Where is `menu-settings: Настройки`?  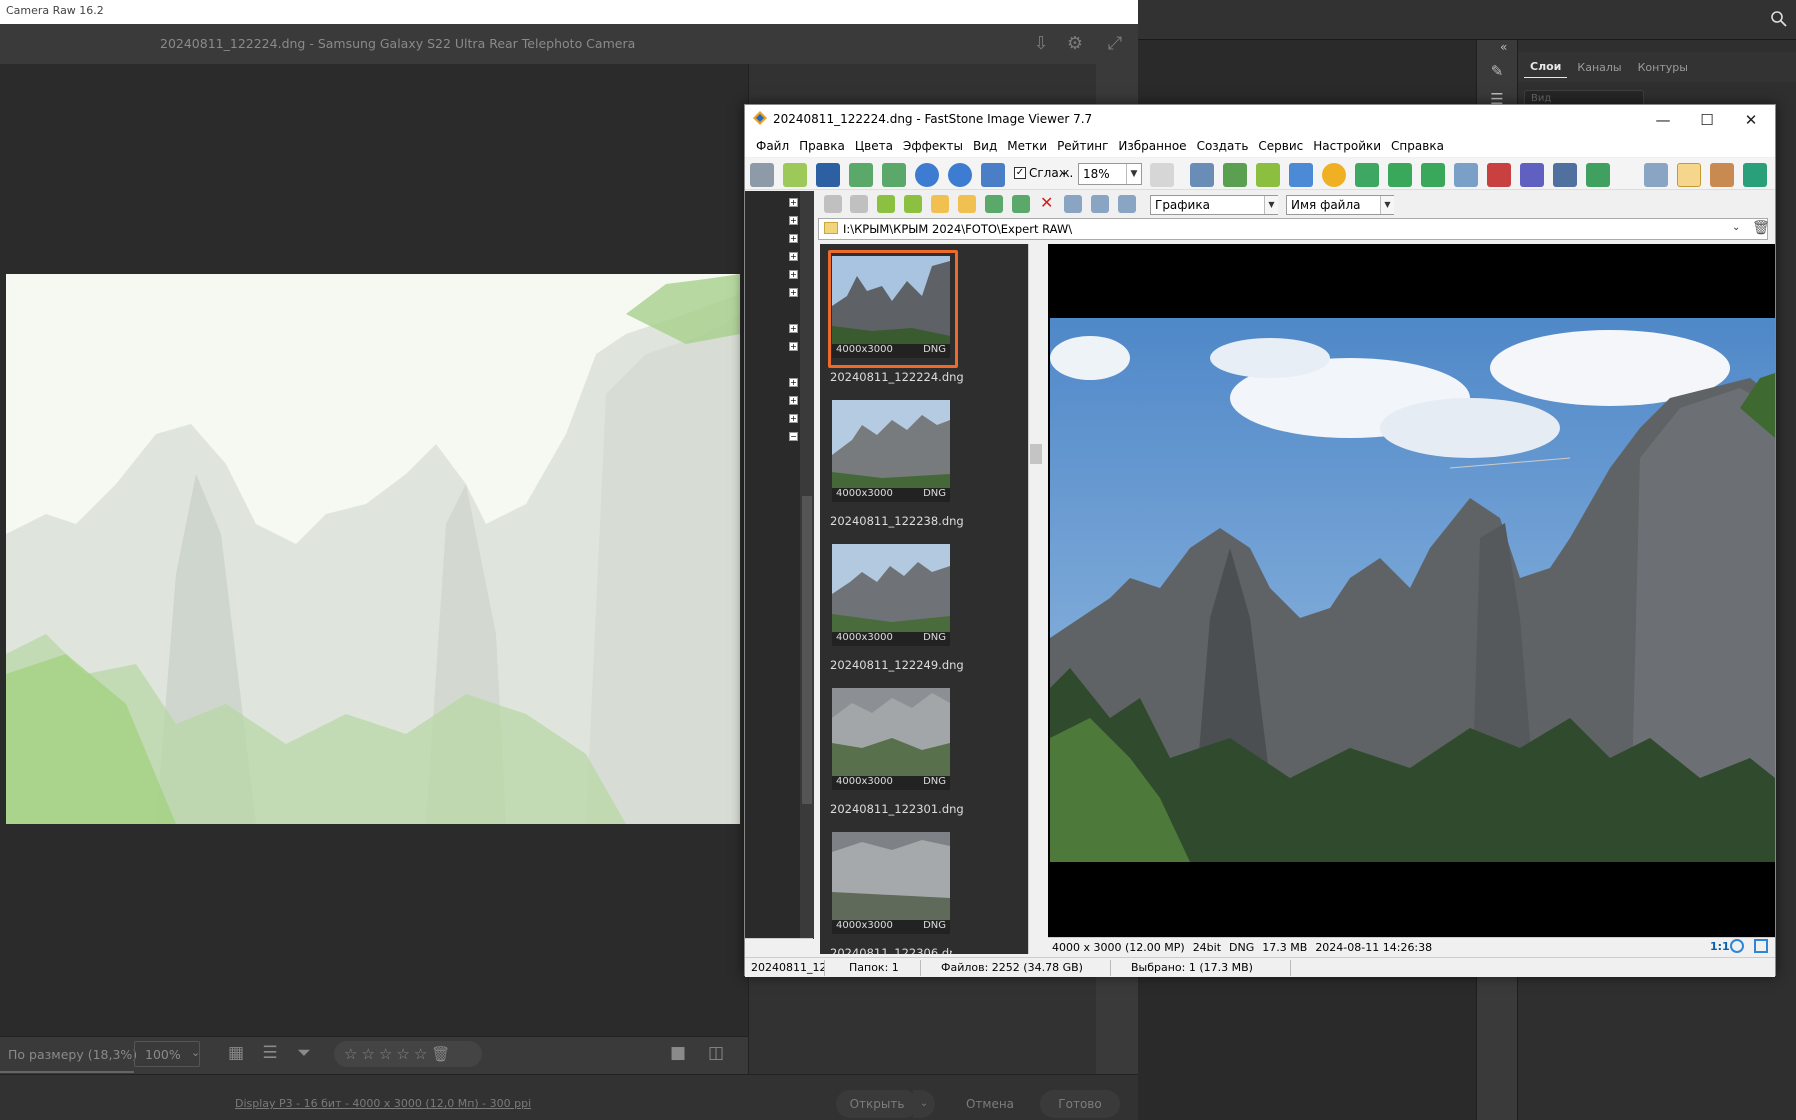 menu-settings: Настройки is located at coordinates (1347, 146).